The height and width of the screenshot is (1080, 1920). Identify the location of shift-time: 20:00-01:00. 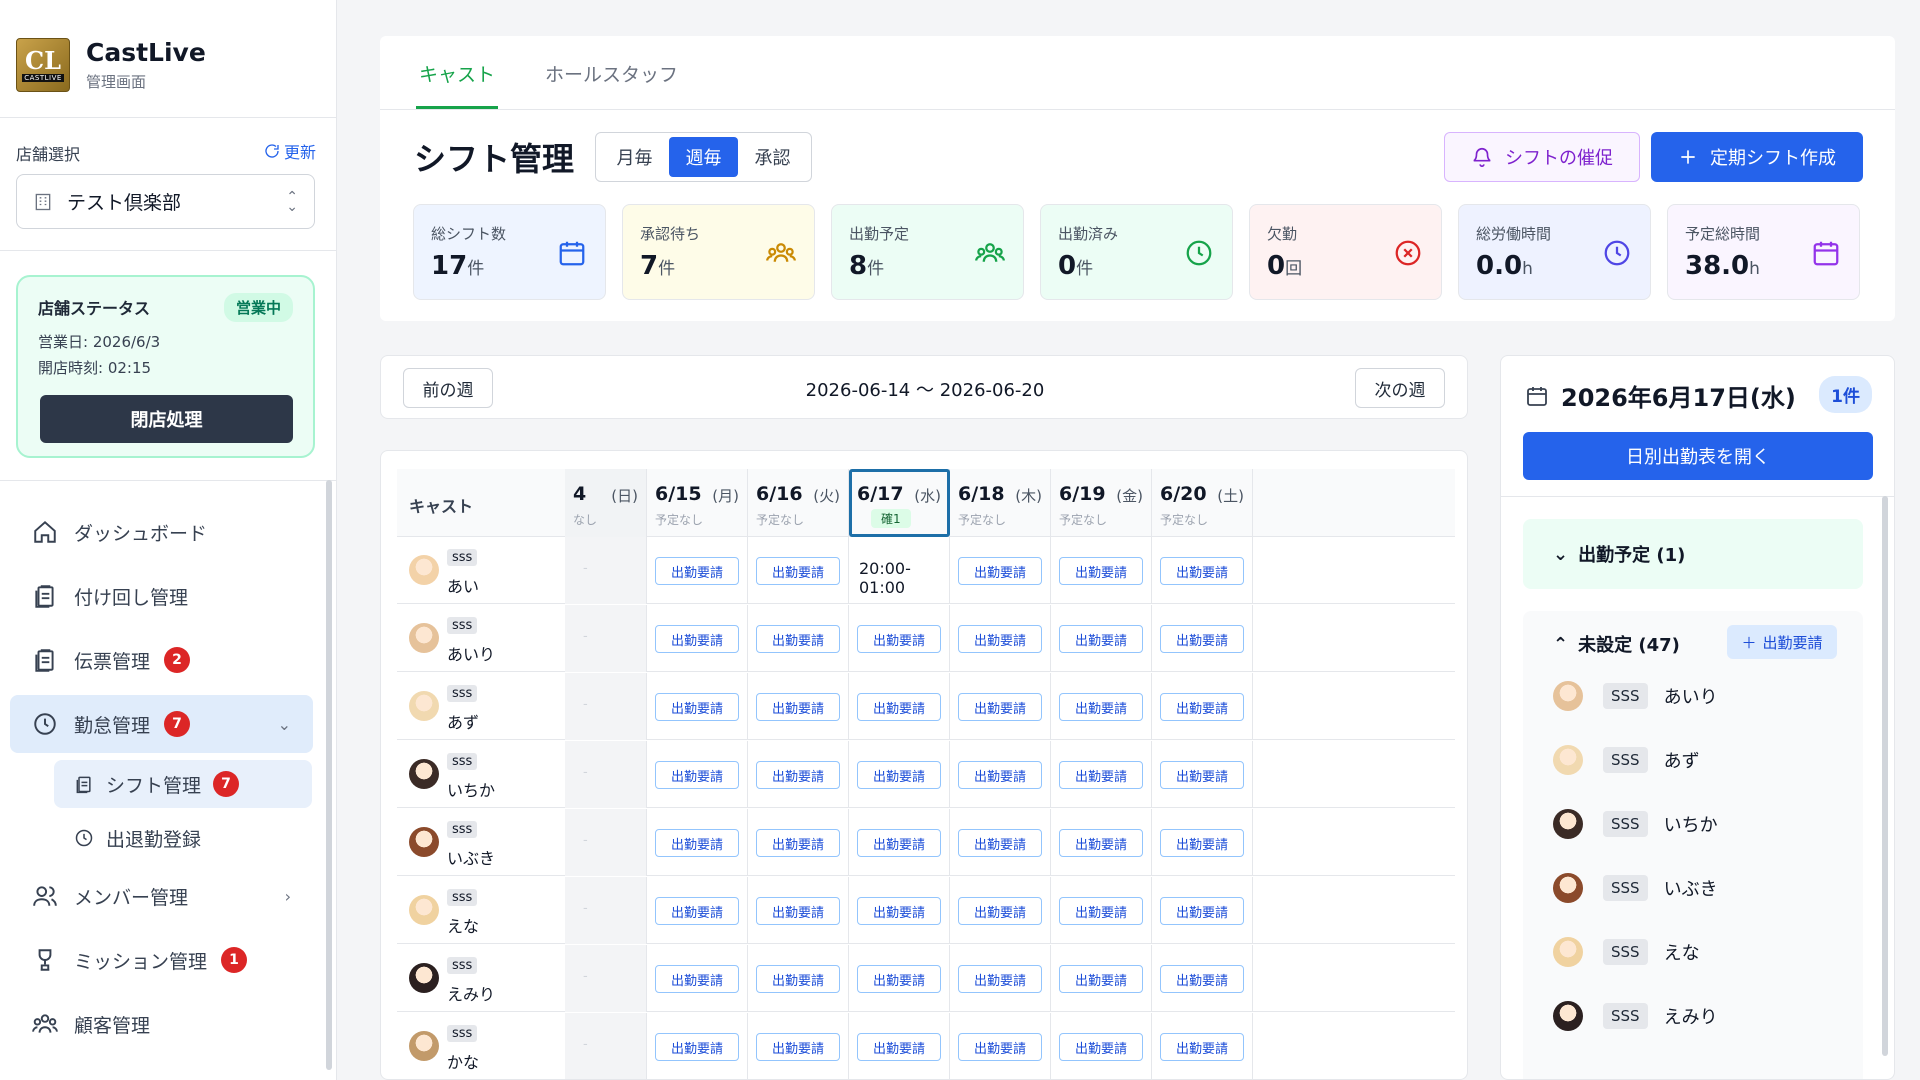
(904, 578).